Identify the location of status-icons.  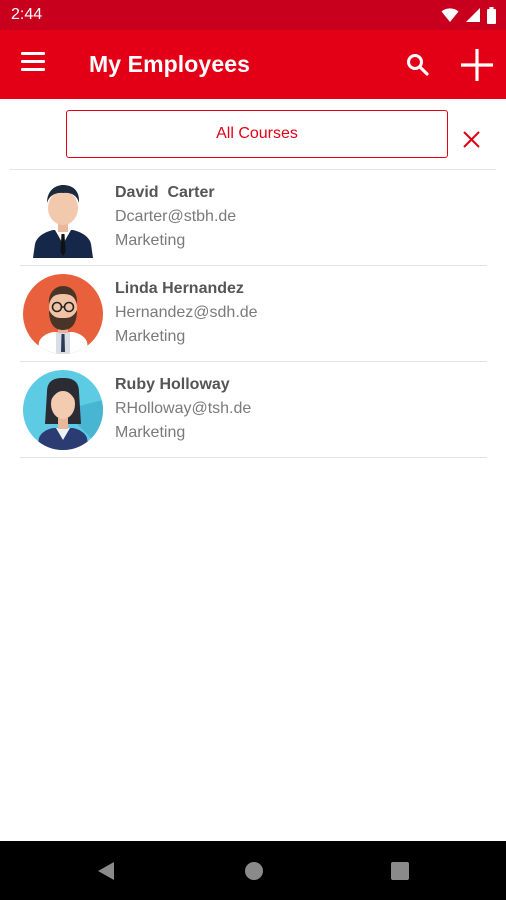
(468, 15).